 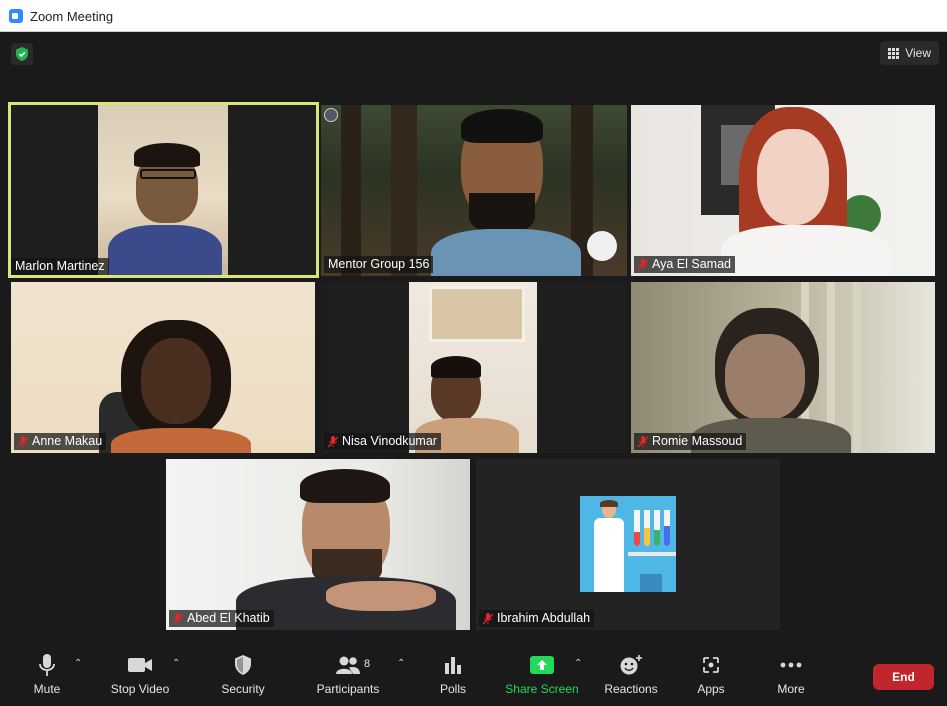 I want to click on video-tile-nisa-vinodkumar: Nisa Vinodkumar, so click(x=474, y=367).